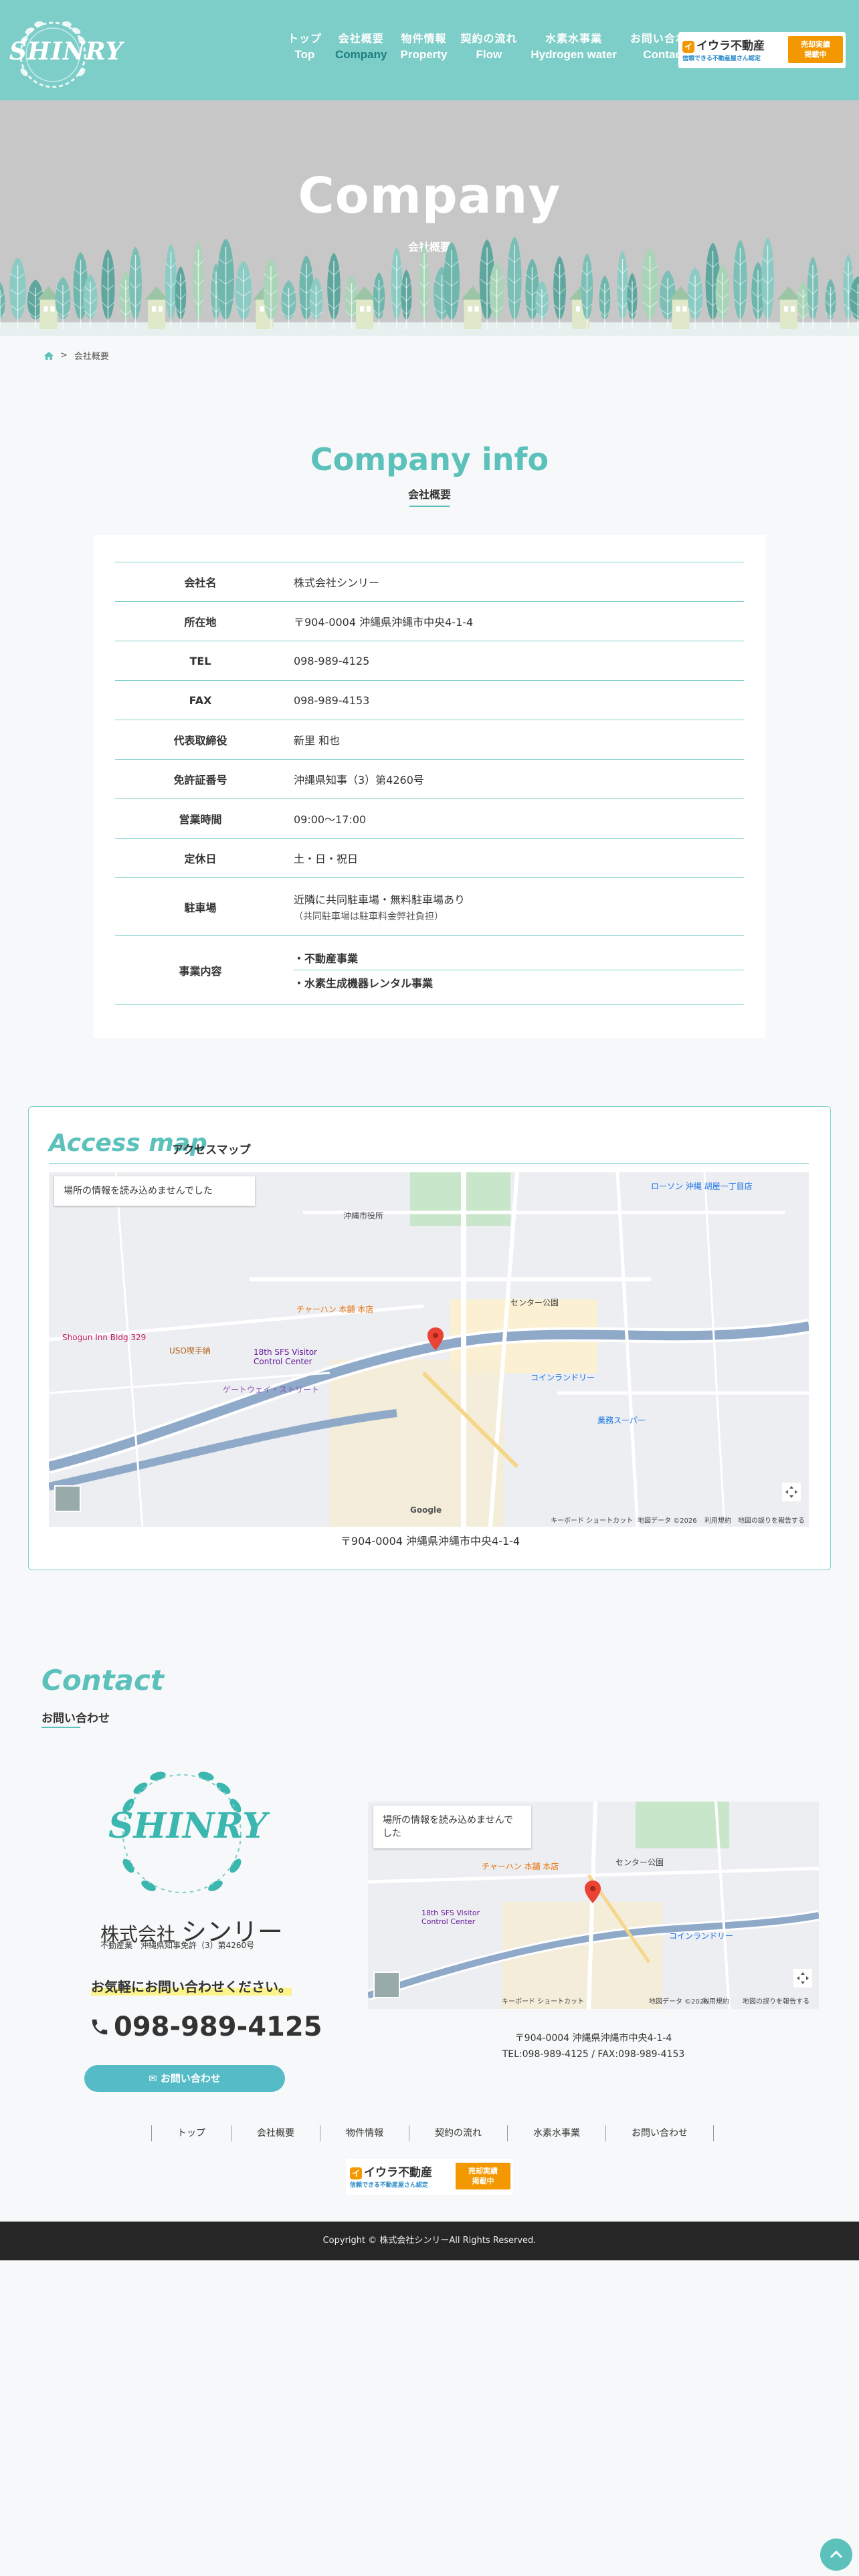 The image size is (859, 2576). What do you see at coordinates (201, 820) in the screenshot?
I see `row-label: 営業時間` at bounding box center [201, 820].